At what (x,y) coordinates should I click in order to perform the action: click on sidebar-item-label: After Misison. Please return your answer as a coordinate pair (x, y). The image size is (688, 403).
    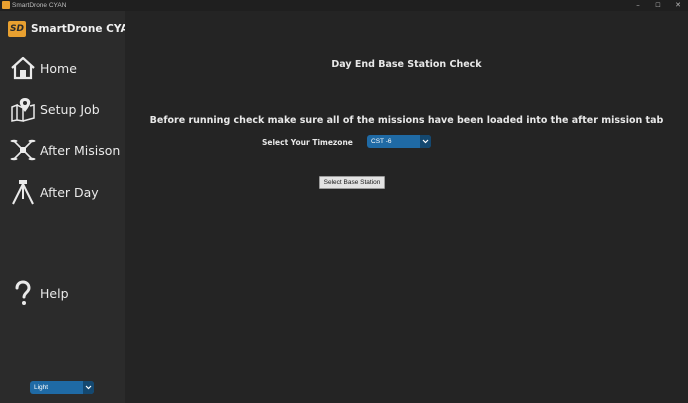
    Looking at the image, I should click on (80, 150).